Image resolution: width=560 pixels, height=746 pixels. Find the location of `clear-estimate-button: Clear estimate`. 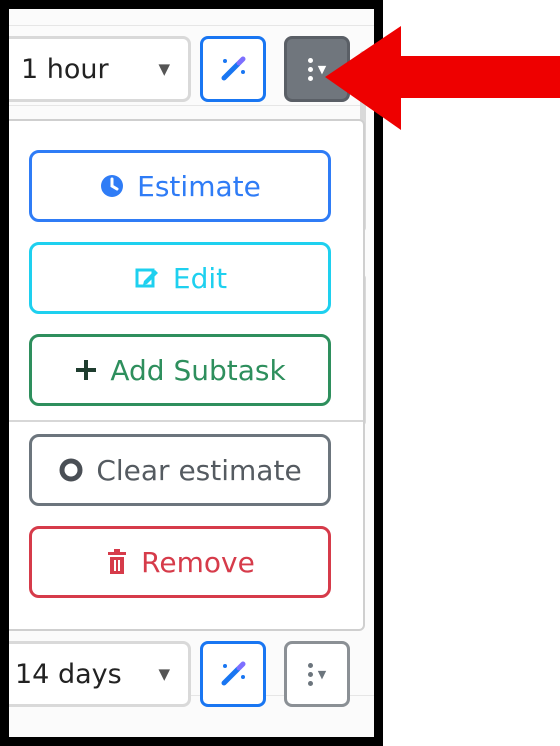

clear-estimate-button: Clear estimate is located at coordinates (180, 470).